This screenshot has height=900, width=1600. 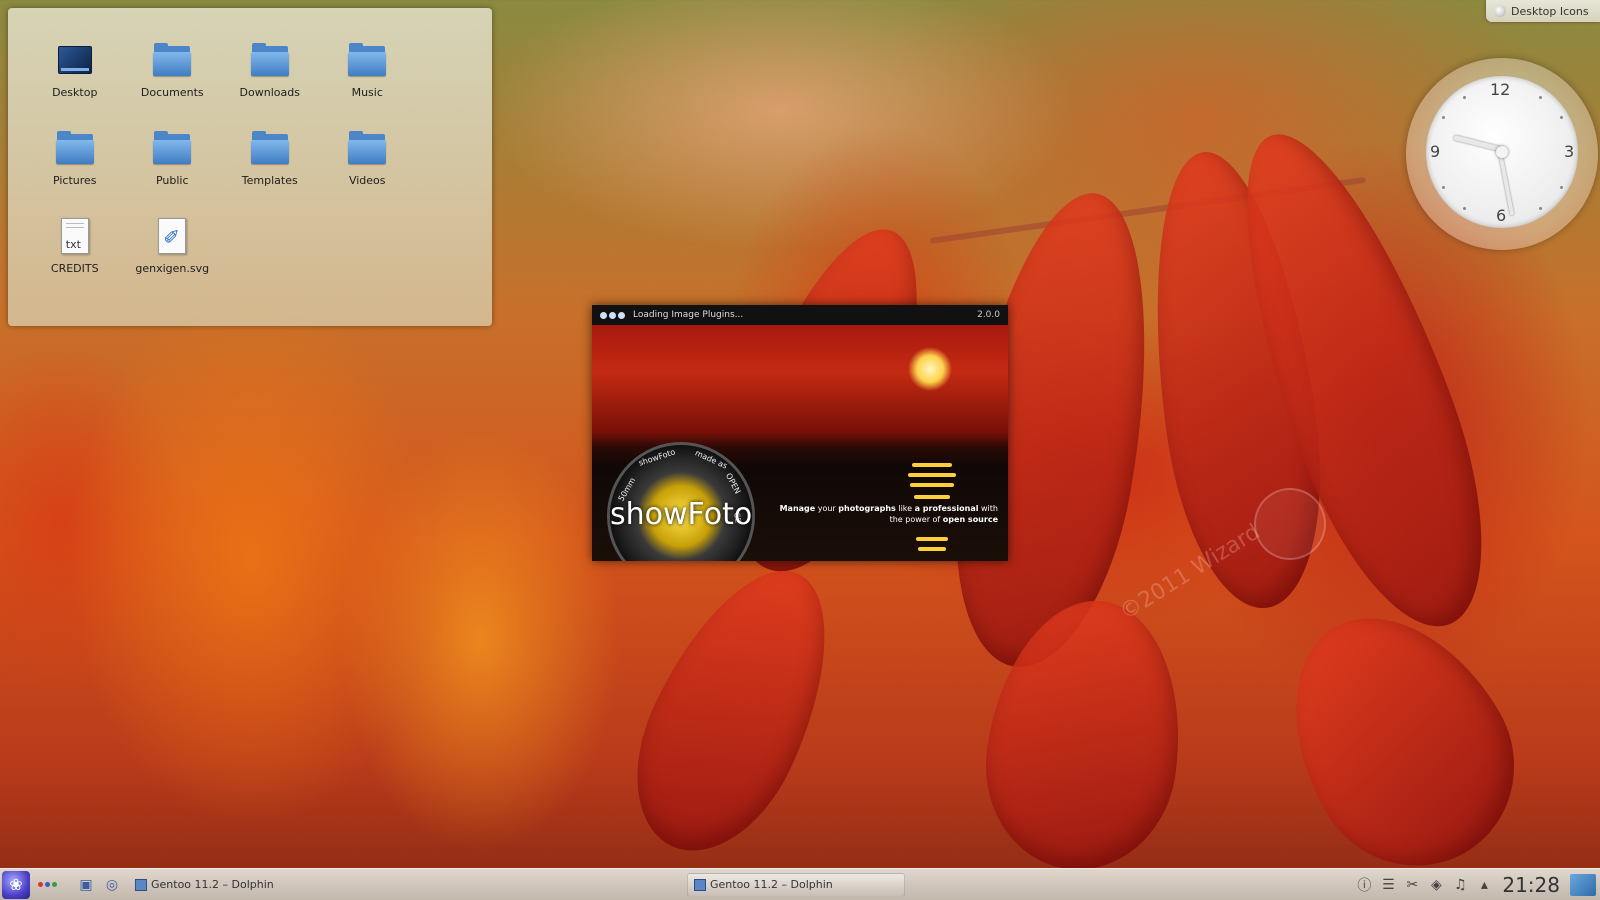 I want to click on item-label: Templates, so click(x=269, y=180).